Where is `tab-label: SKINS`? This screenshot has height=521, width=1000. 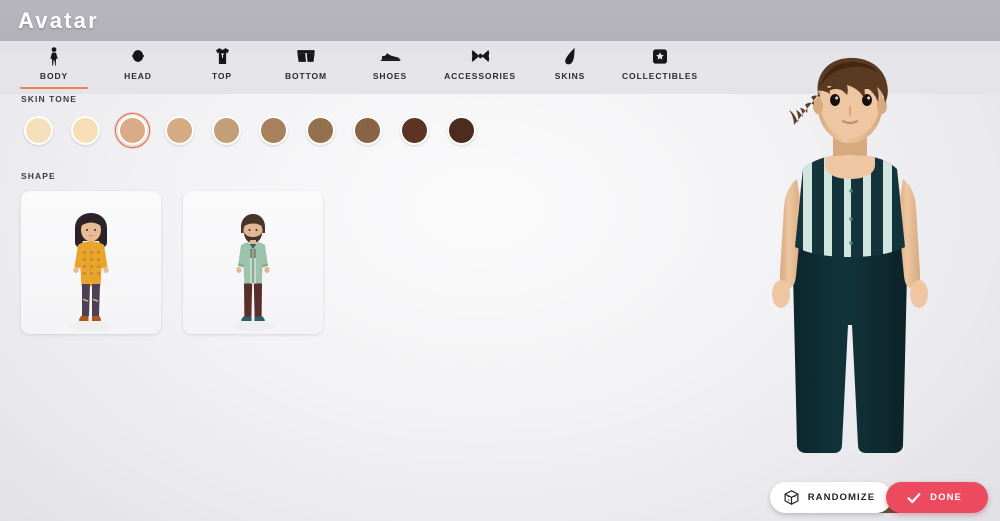 tab-label: SKINS is located at coordinates (570, 76).